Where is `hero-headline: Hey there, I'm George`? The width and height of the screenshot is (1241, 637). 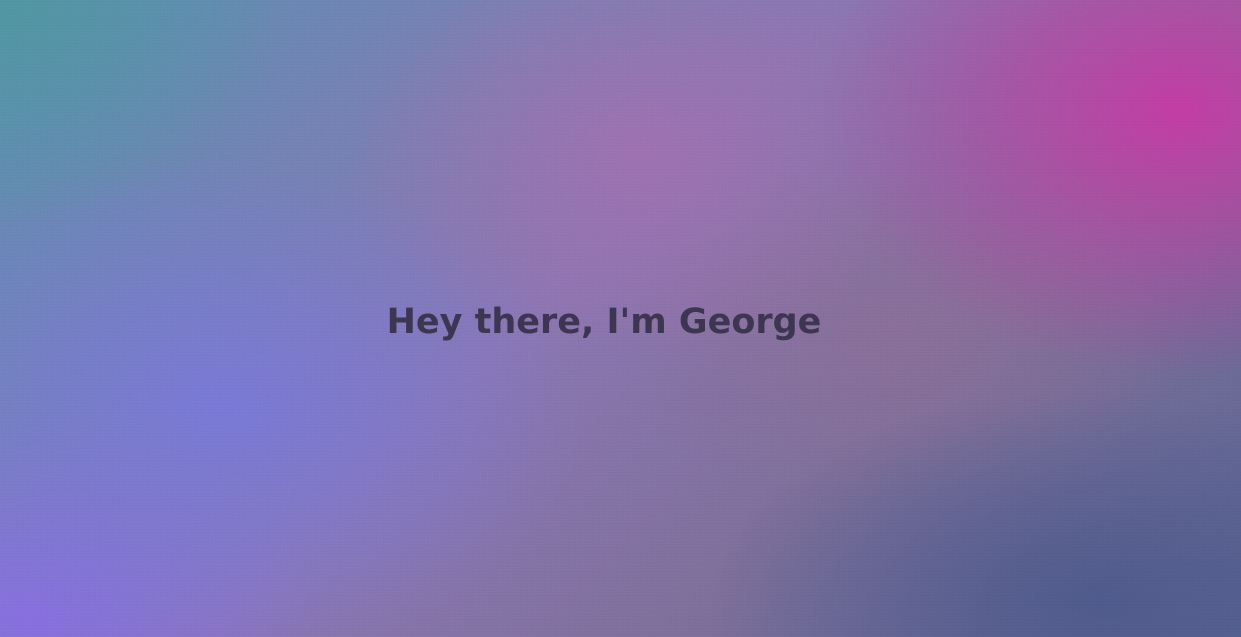 hero-headline: Hey there, I'm George is located at coordinates (604, 322).